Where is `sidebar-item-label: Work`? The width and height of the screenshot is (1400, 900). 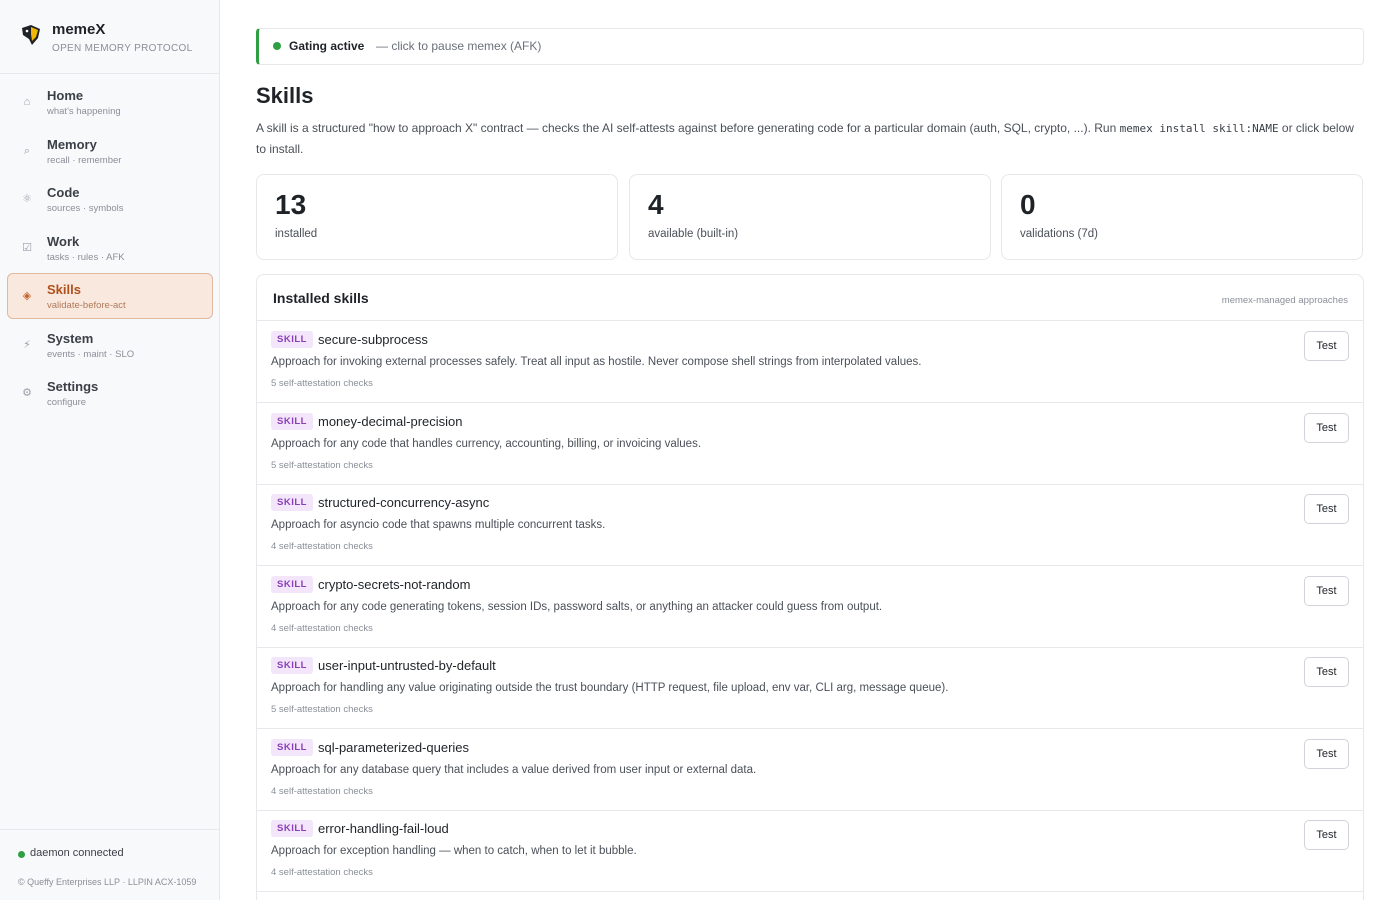 sidebar-item-label: Work is located at coordinates (63, 241).